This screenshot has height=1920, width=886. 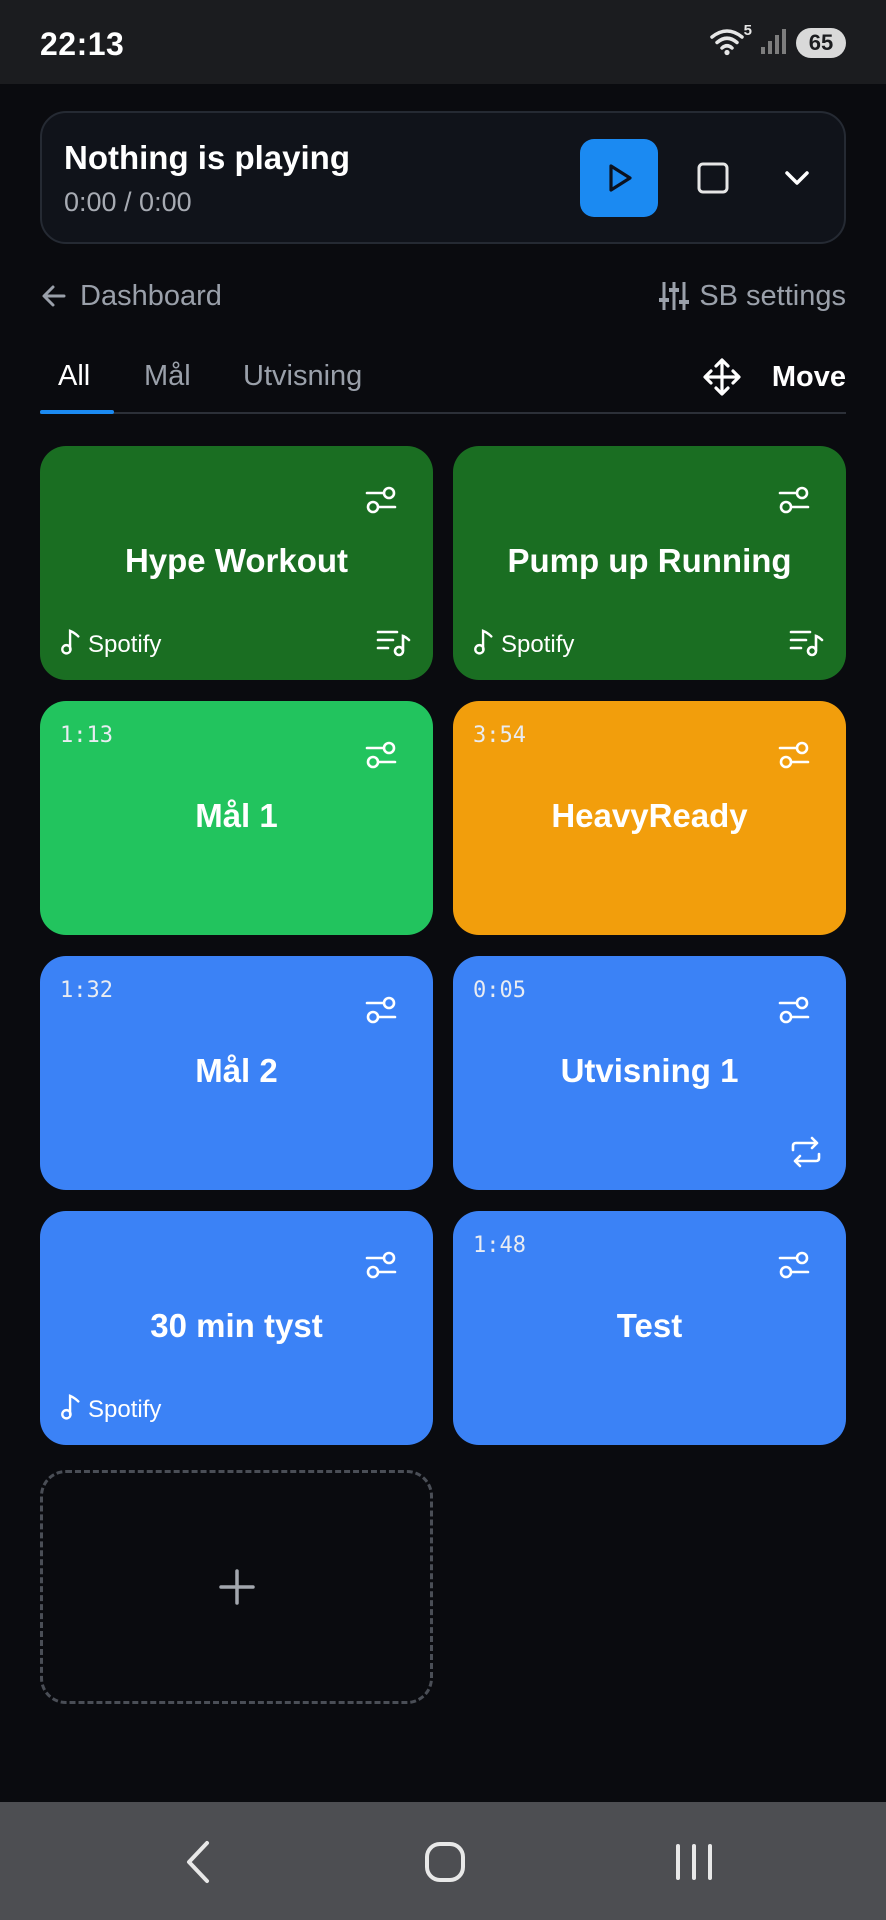 I want to click on sliders-icon, so click(x=674, y=296).